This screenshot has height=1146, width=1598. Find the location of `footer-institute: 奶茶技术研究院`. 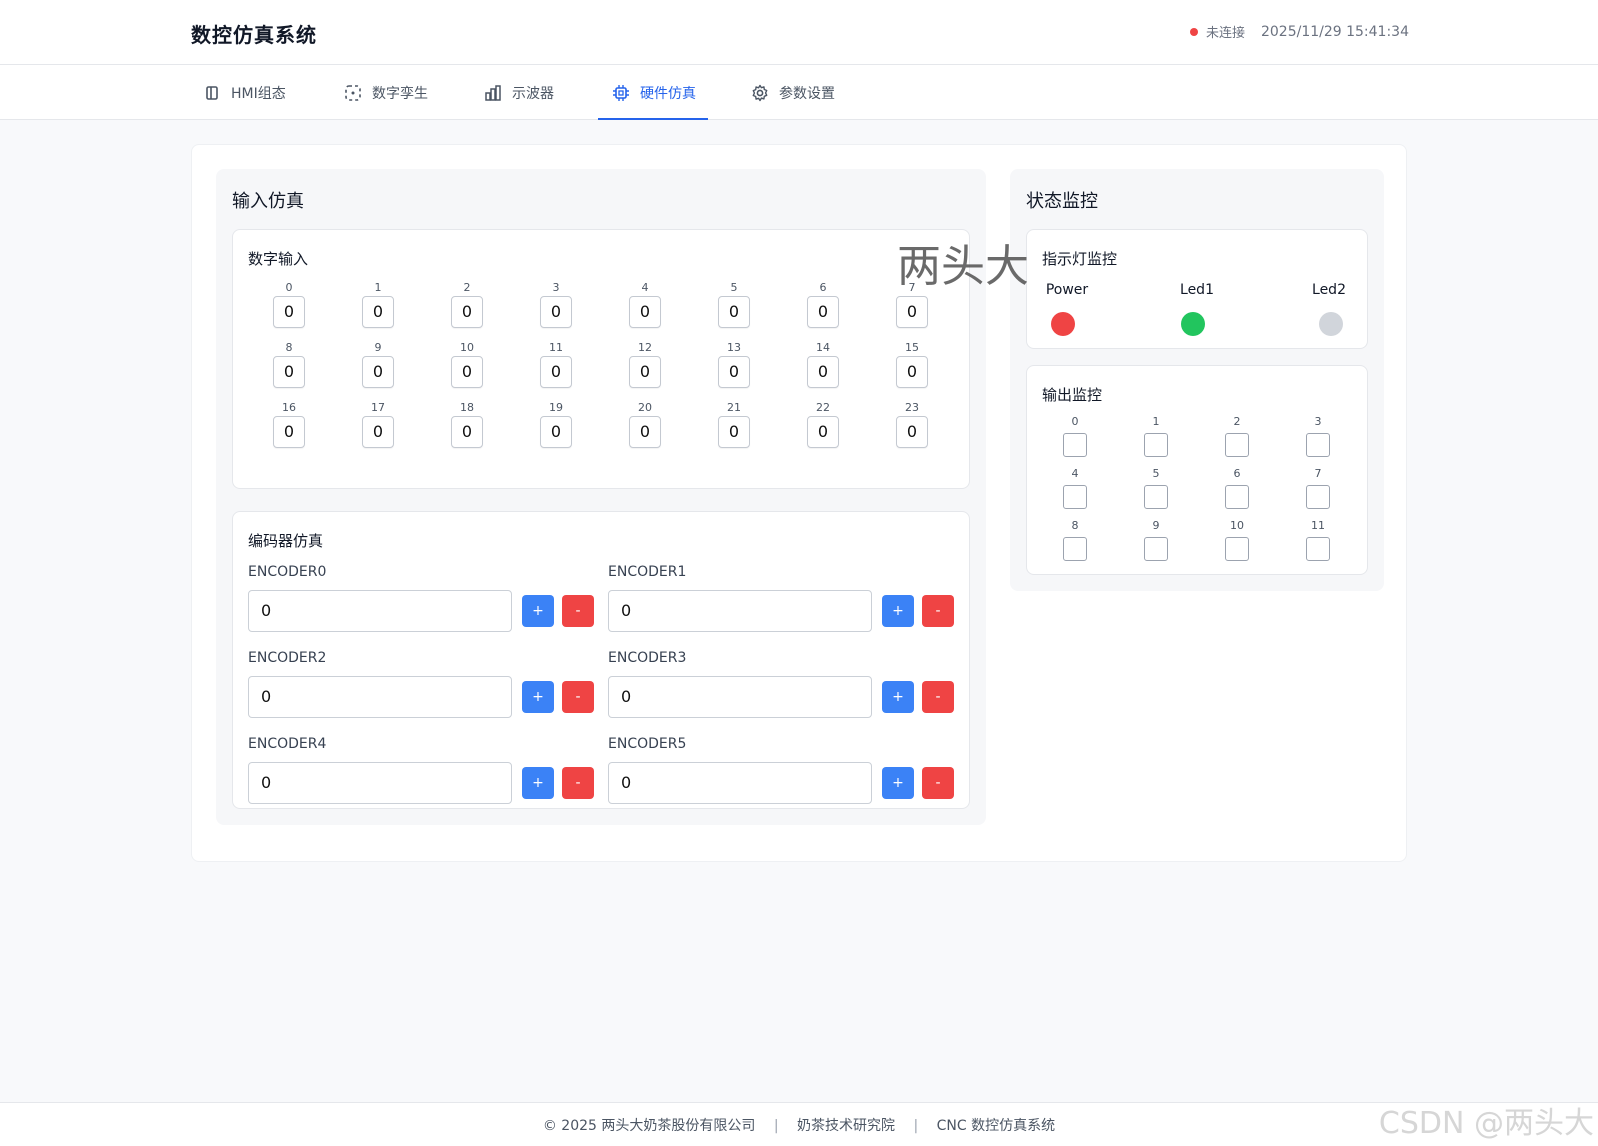

footer-institute: 奶茶技术研究院 is located at coordinates (846, 1126).